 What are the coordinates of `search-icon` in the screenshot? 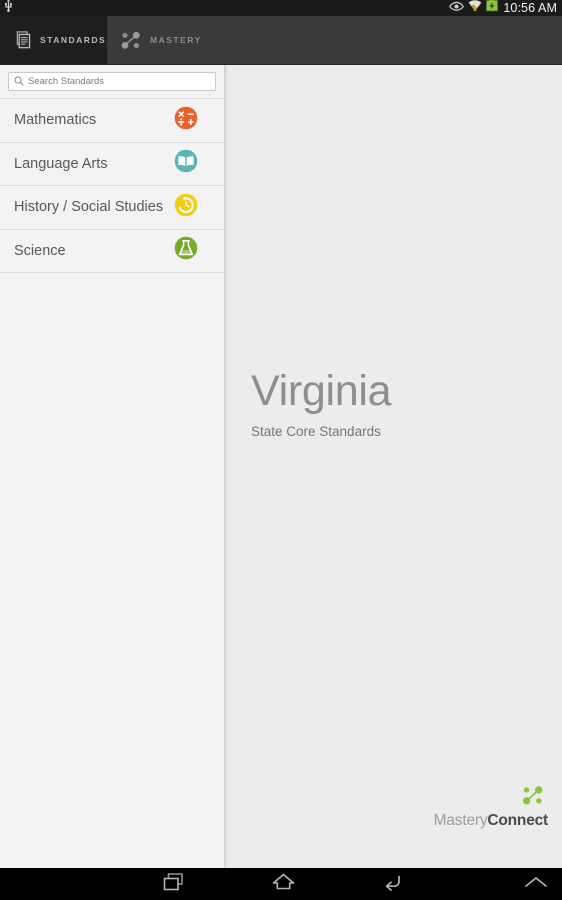 It's located at (19, 82).